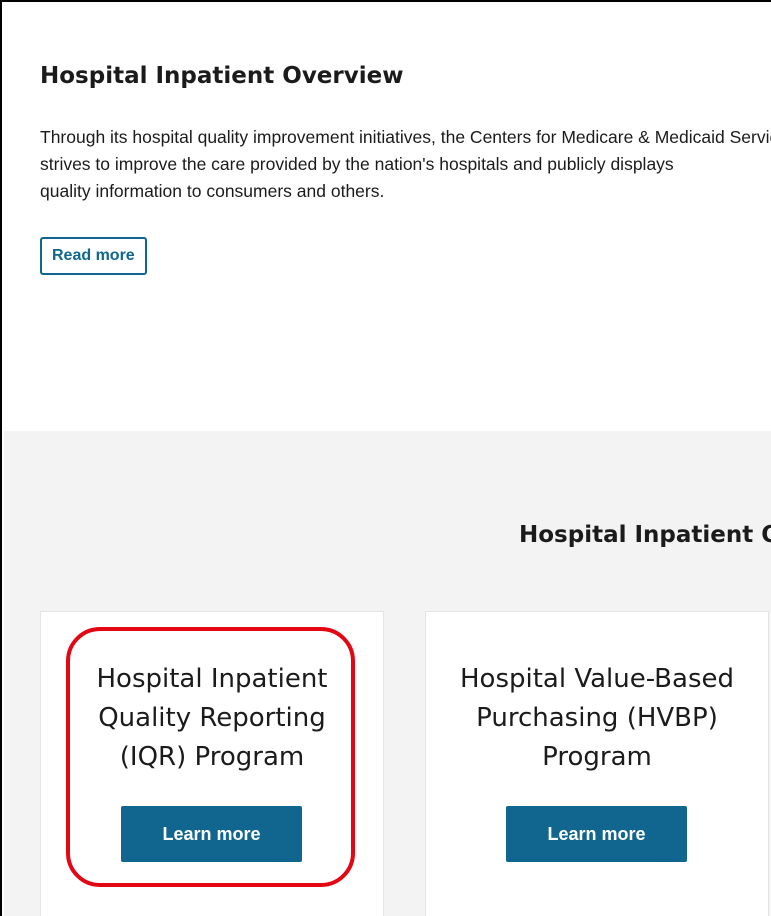 The image size is (771, 916). Describe the element at coordinates (596, 834) in the screenshot. I see `learn-more-button-hvbp: Learn more` at that location.